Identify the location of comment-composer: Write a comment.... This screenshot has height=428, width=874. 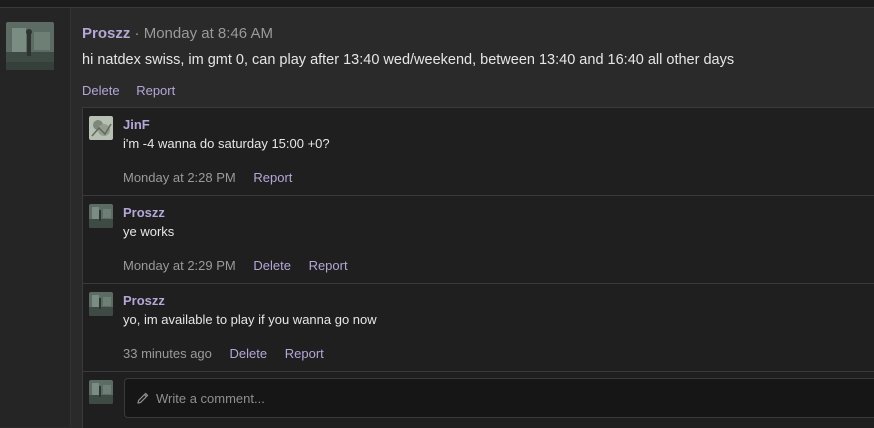
(478, 400).